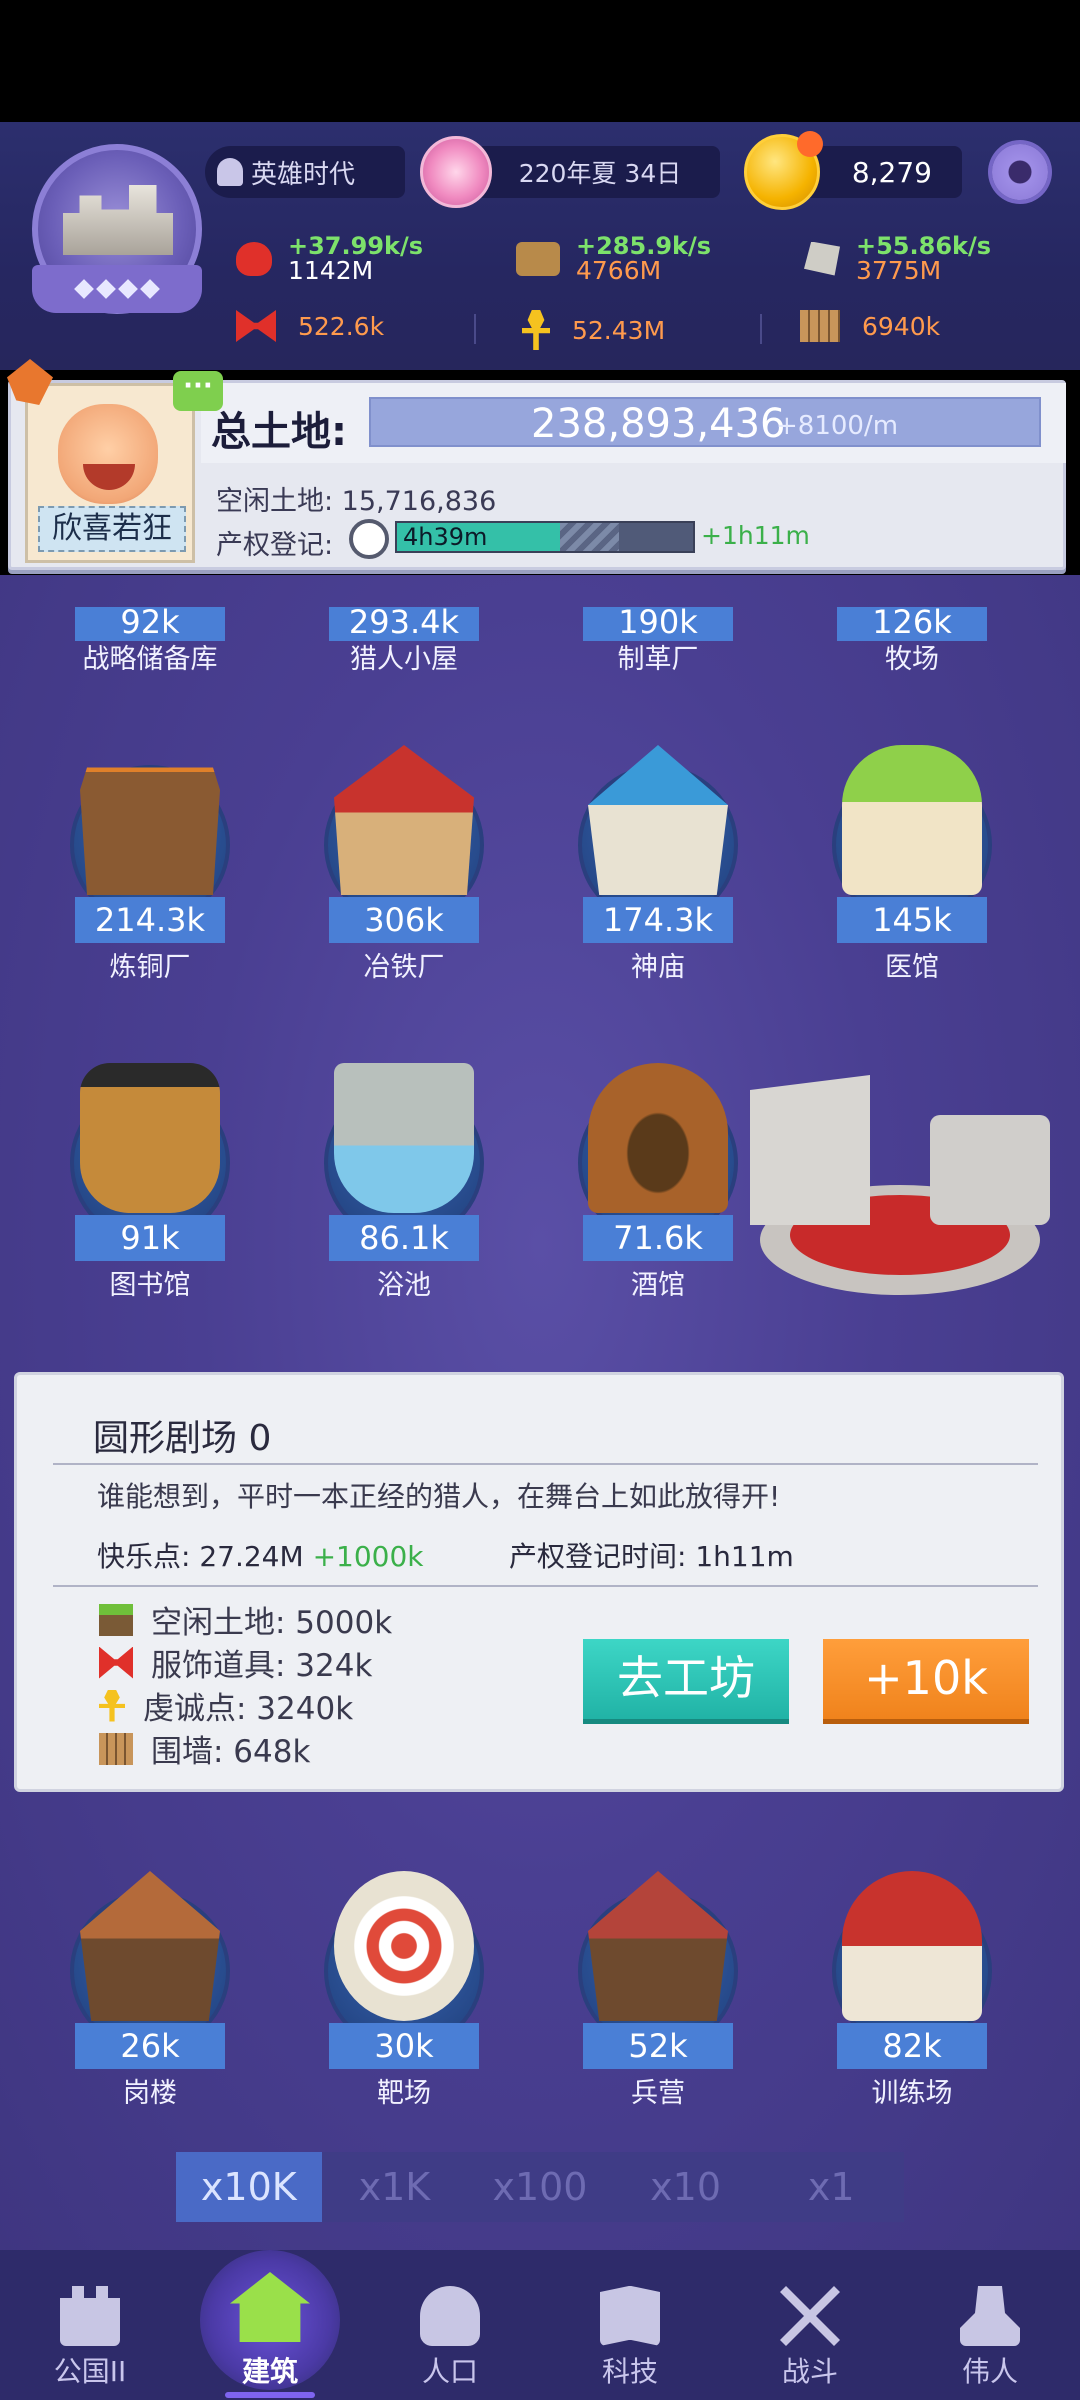 This screenshot has height=2400, width=1080. Describe the element at coordinates (658, 967) in the screenshot. I see `building-label: 神庙` at that location.